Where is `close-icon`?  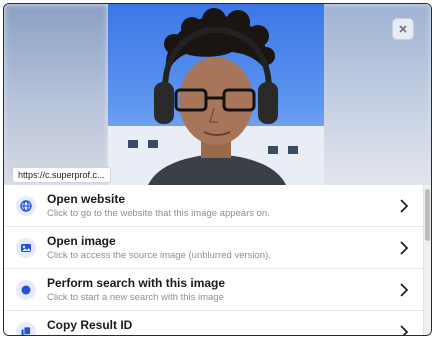 close-icon is located at coordinates (403, 29).